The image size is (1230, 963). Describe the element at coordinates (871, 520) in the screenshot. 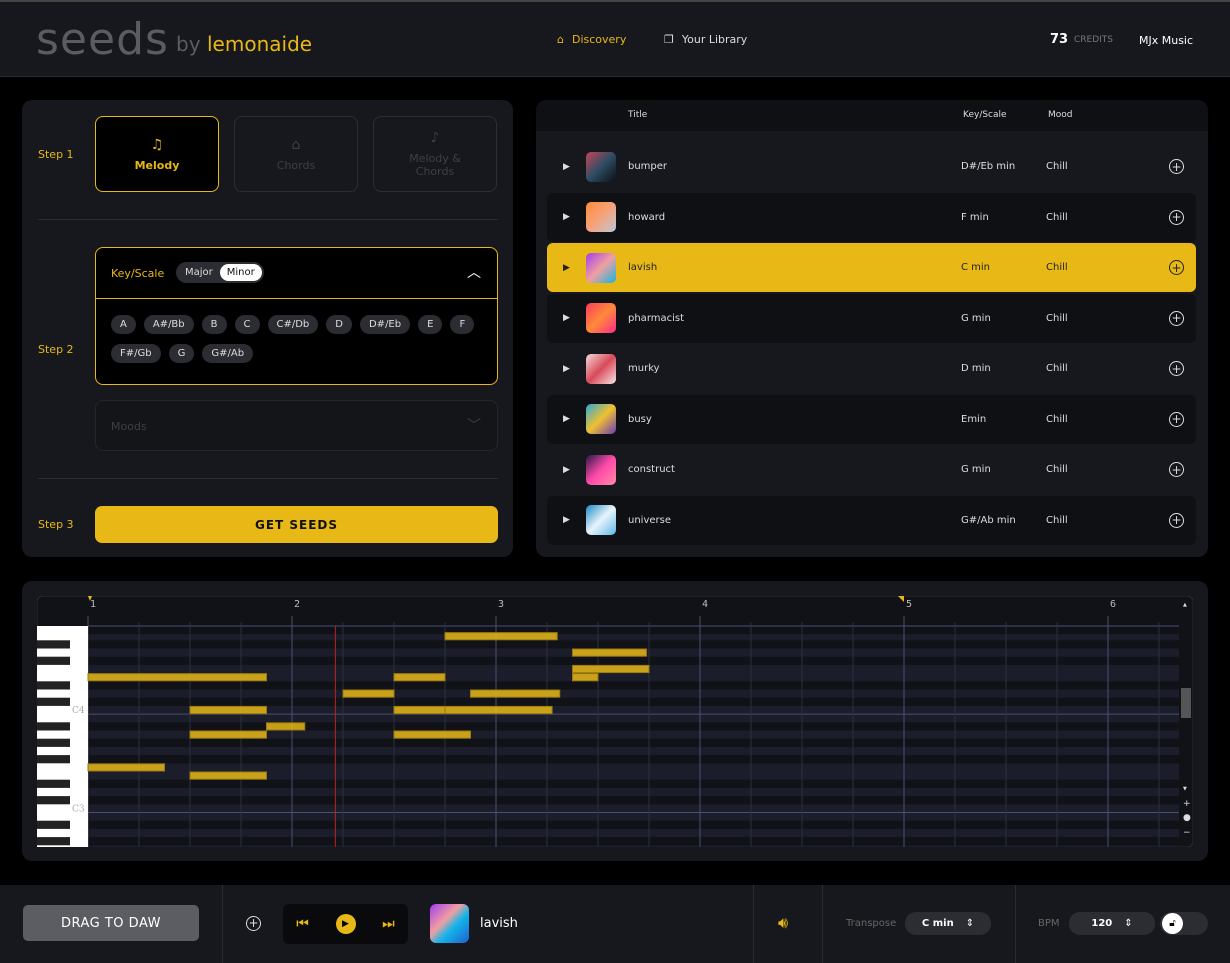

I see `track-row: ▶ universe G#/Ab min Chill +` at that location.